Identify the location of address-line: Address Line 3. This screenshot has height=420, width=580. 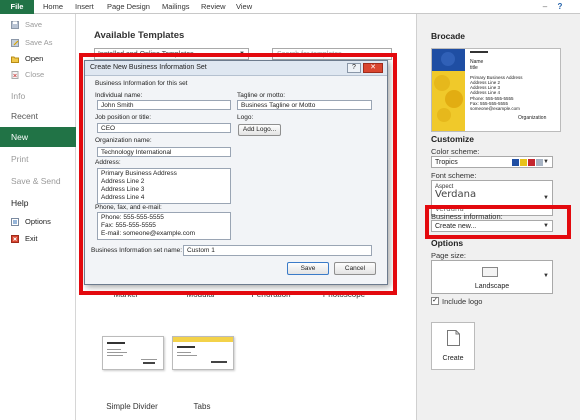
(123, 189).